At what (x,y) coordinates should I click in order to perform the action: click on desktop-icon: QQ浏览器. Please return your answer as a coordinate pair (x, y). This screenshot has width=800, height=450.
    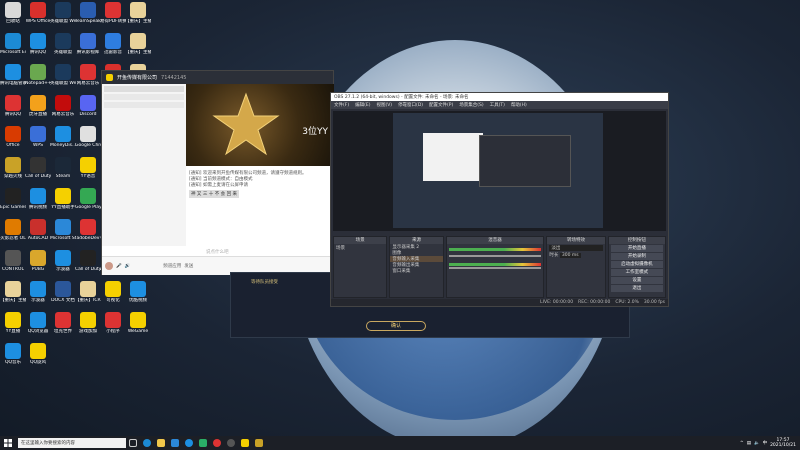
    Looking at the image, I should click on (38, 327).